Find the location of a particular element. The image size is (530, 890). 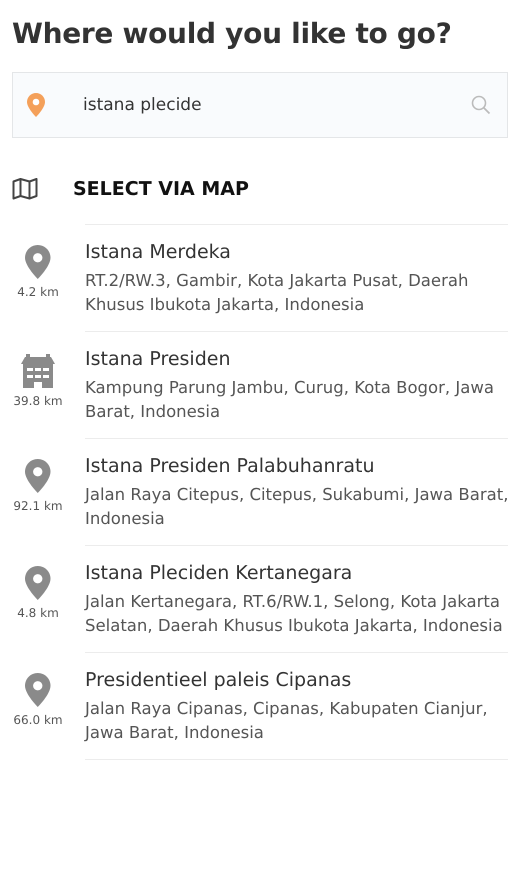

place-result: 39.8 km Istana Presiden Kampung Parung Jambu, Curug, Kota Bogor, Jawa Barat, Indonesia is located at coordinates (271, 385).